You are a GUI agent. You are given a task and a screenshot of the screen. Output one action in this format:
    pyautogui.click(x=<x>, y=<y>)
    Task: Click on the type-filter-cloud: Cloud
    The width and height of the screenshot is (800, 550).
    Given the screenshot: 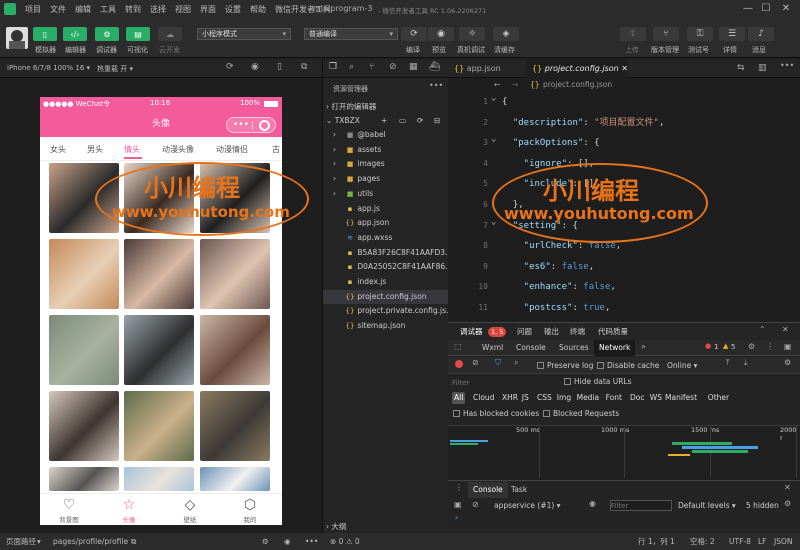 What is the action you would take?
    pyautogui.click(x=483, y=398)
    